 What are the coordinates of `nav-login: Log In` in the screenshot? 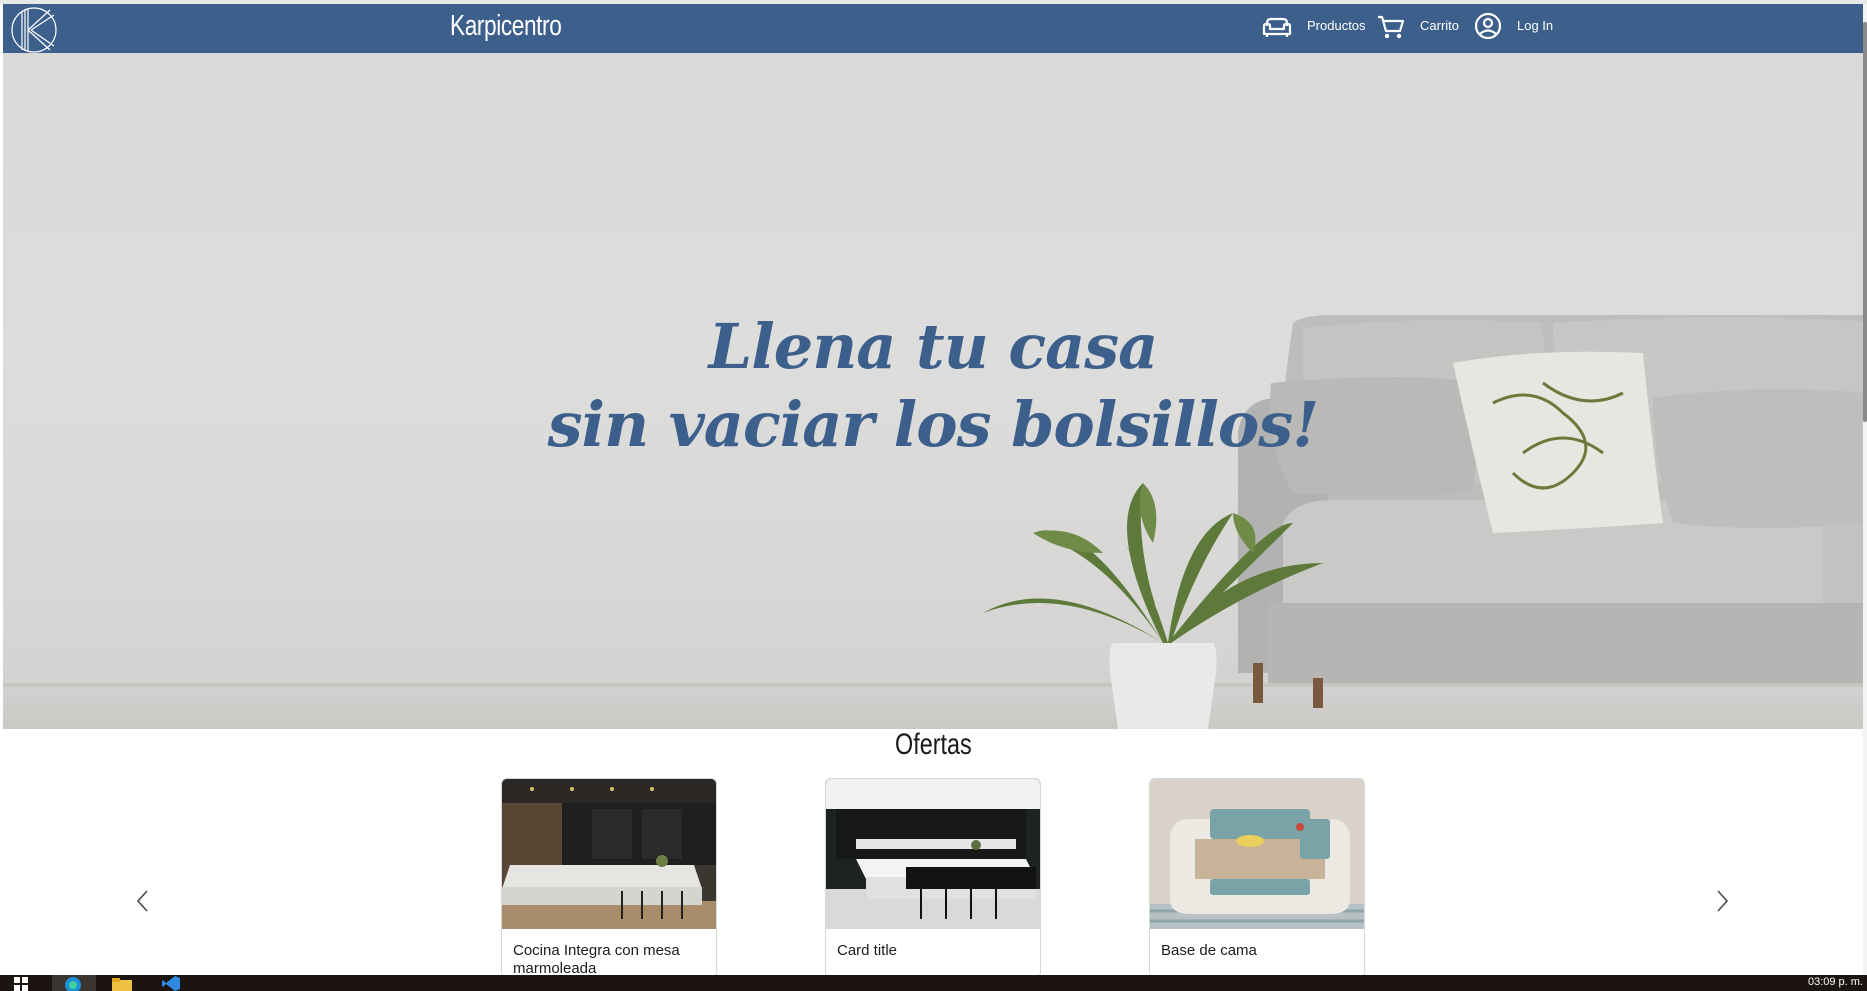 It's located at (1513, 29).